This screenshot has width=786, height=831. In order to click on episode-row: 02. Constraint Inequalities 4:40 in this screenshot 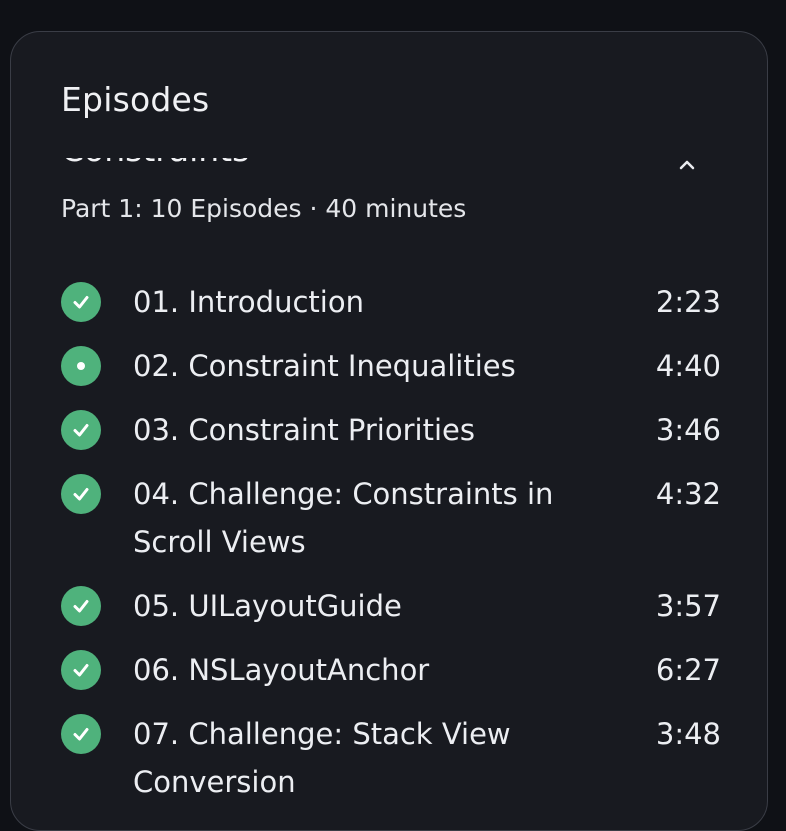, I will do `click(391, 366)`.